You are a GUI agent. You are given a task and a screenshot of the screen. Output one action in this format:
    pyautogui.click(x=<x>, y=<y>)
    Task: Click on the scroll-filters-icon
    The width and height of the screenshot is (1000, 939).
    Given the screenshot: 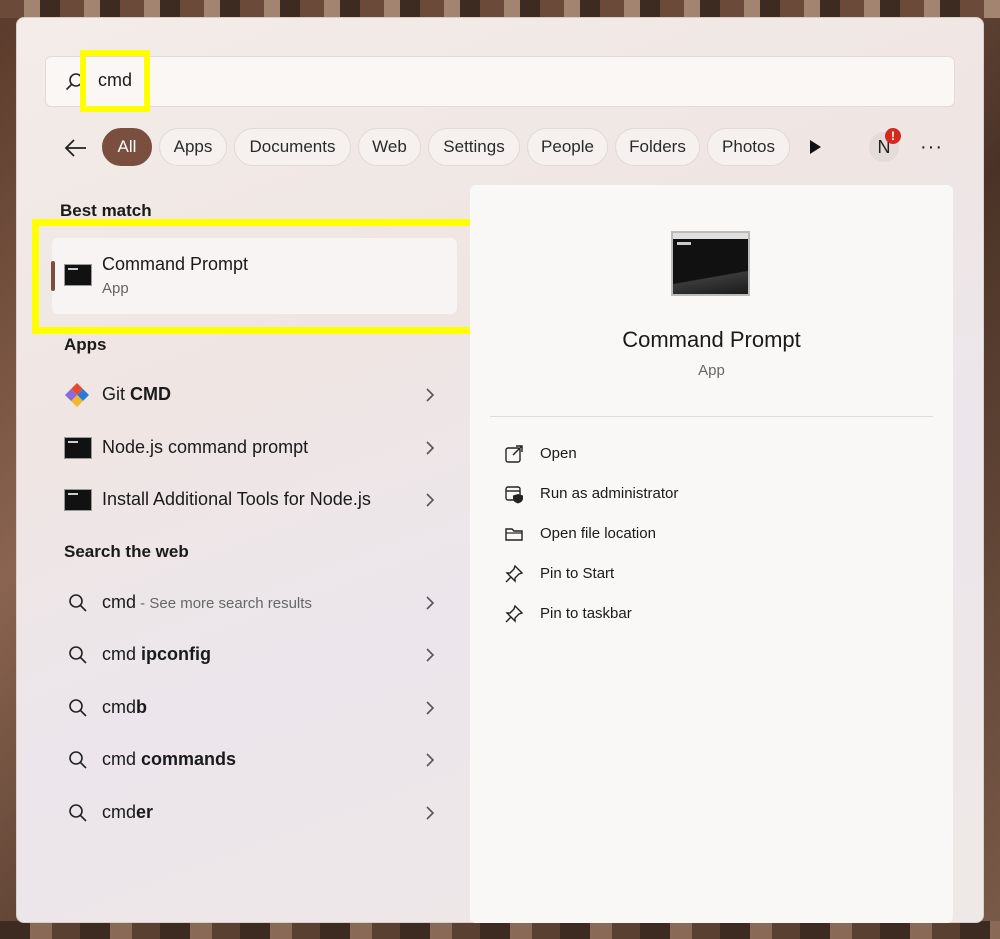 What is the action you would take?
    pyautogui.click(x=815, y=147)
    